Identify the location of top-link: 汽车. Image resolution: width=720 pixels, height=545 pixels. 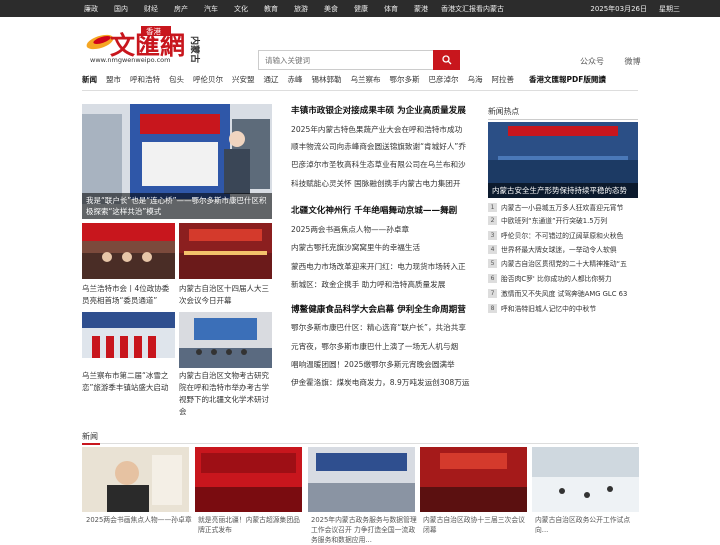
(211, 9).